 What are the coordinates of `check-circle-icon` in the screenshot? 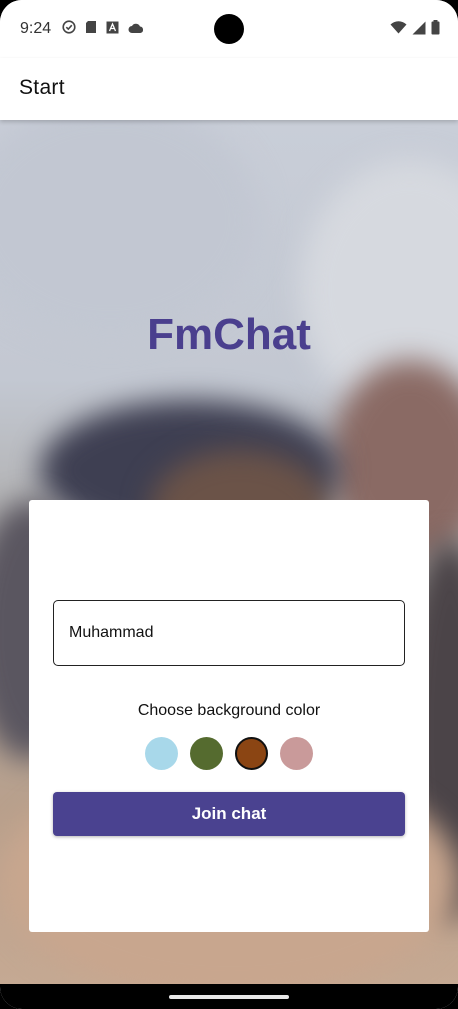 It's located at (69, 29).